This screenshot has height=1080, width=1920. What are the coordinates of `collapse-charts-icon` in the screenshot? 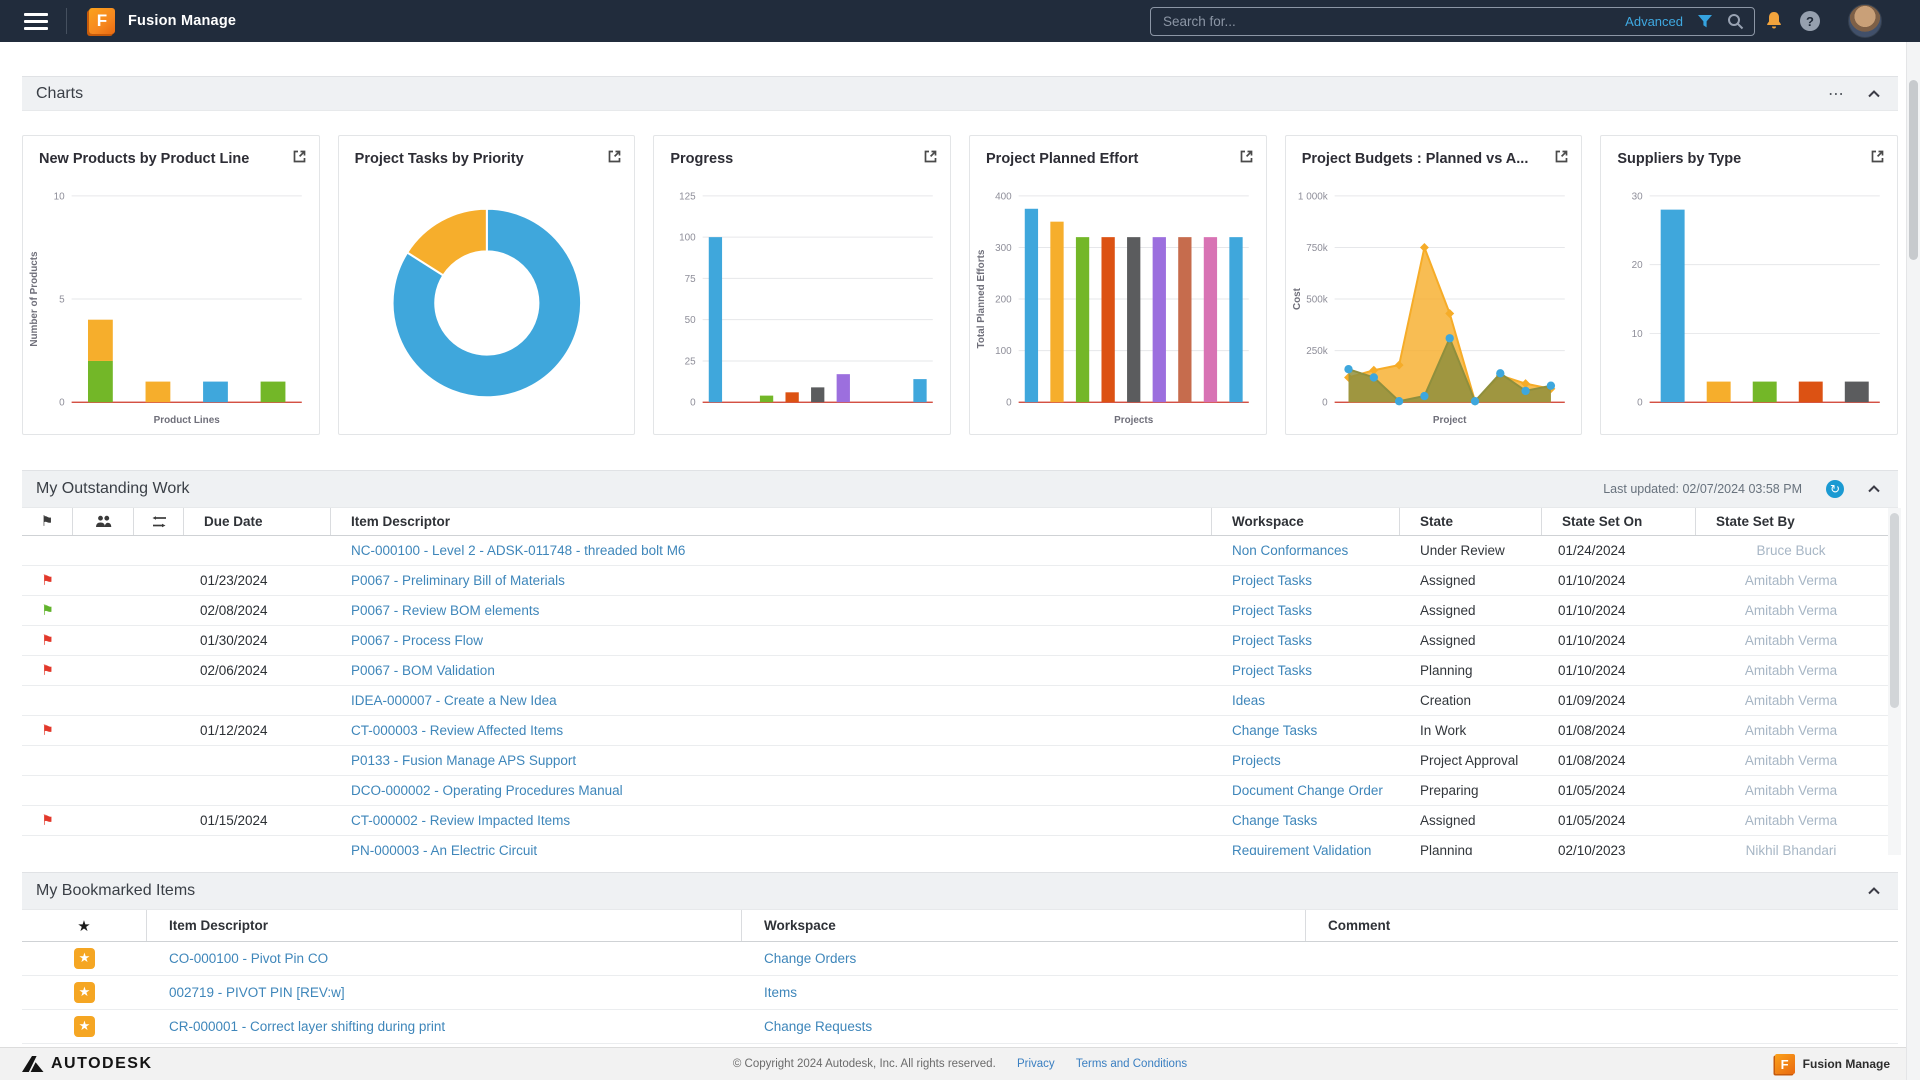 It's located at (1874, 93).